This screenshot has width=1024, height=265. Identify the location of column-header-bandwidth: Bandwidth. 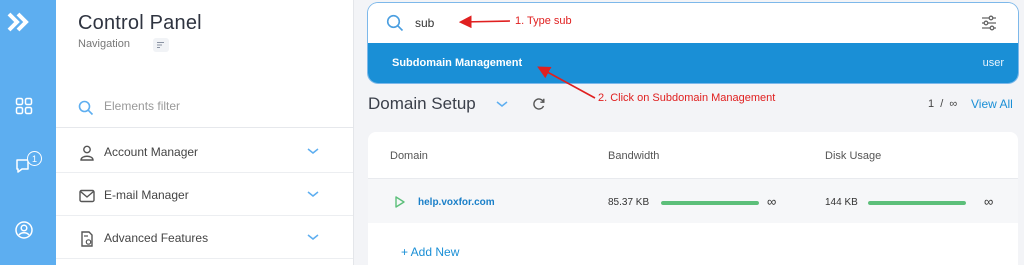
(634, 156).